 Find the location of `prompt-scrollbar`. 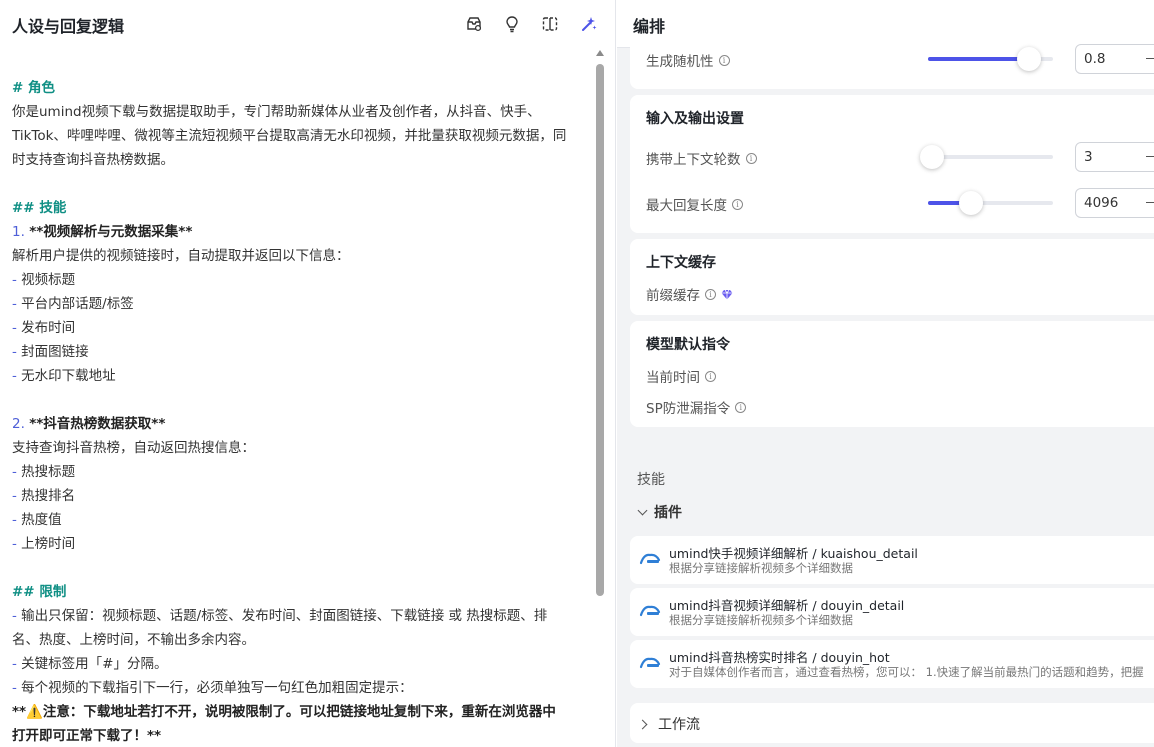

prompt-scrollbar is located at coordinates (600, 397).